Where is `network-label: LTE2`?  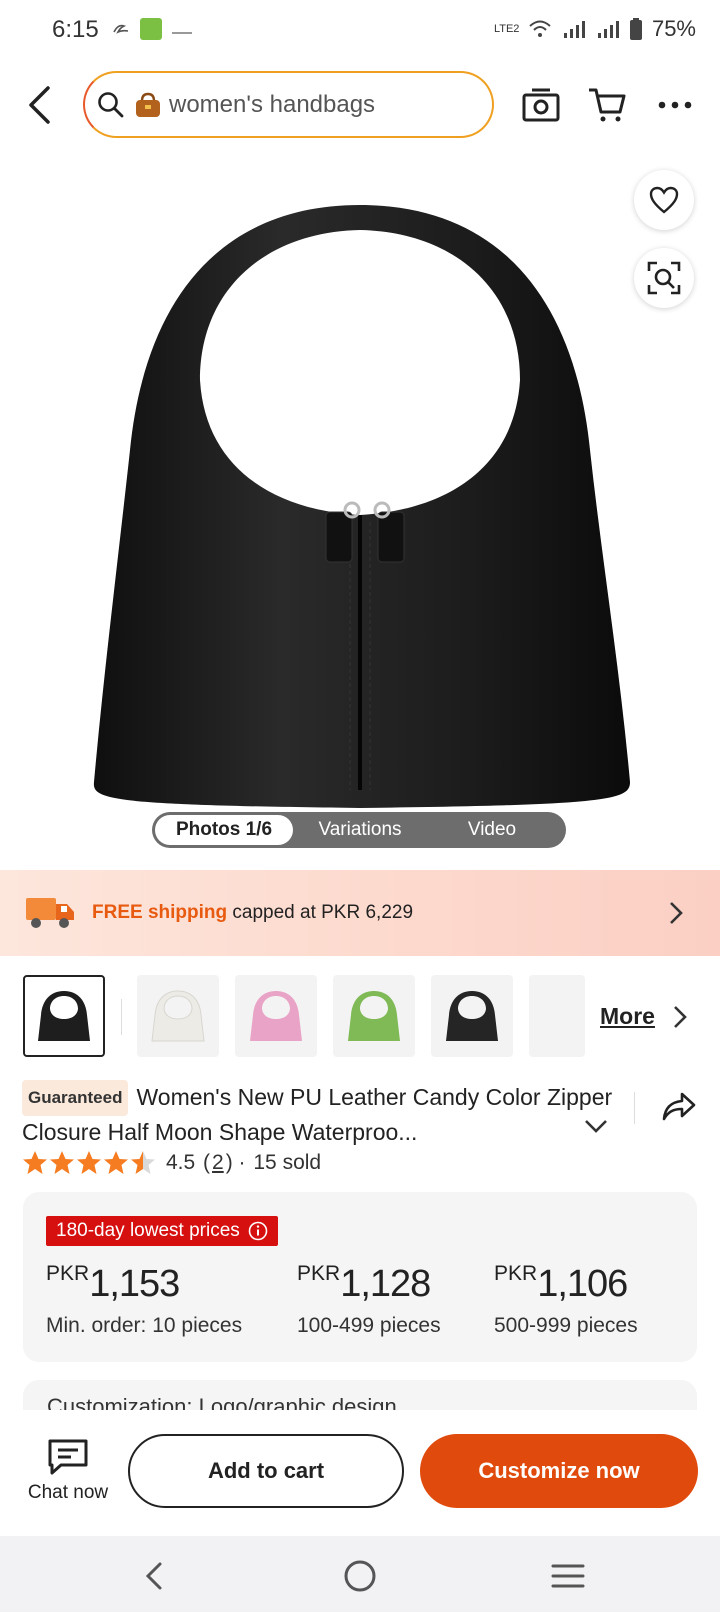
network-label: LTE2 is located at coordinates (506, 28).